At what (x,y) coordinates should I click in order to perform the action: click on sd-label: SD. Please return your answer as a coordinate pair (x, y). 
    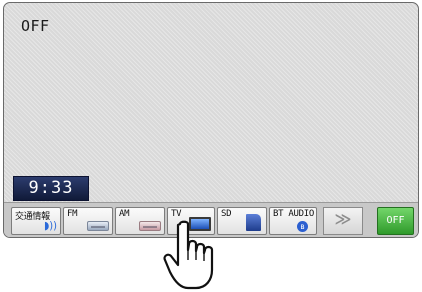
    Looking at the image, I should click on (226, 214).